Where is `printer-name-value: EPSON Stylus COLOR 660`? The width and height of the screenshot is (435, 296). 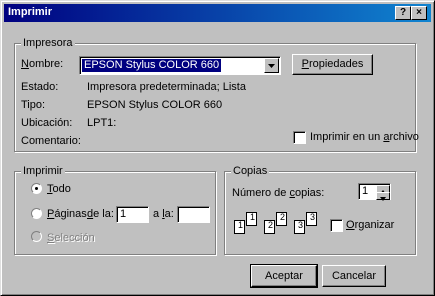 printer-name-value: EPSON Stylus COLOR 660 is located at coordinates (152, 65).